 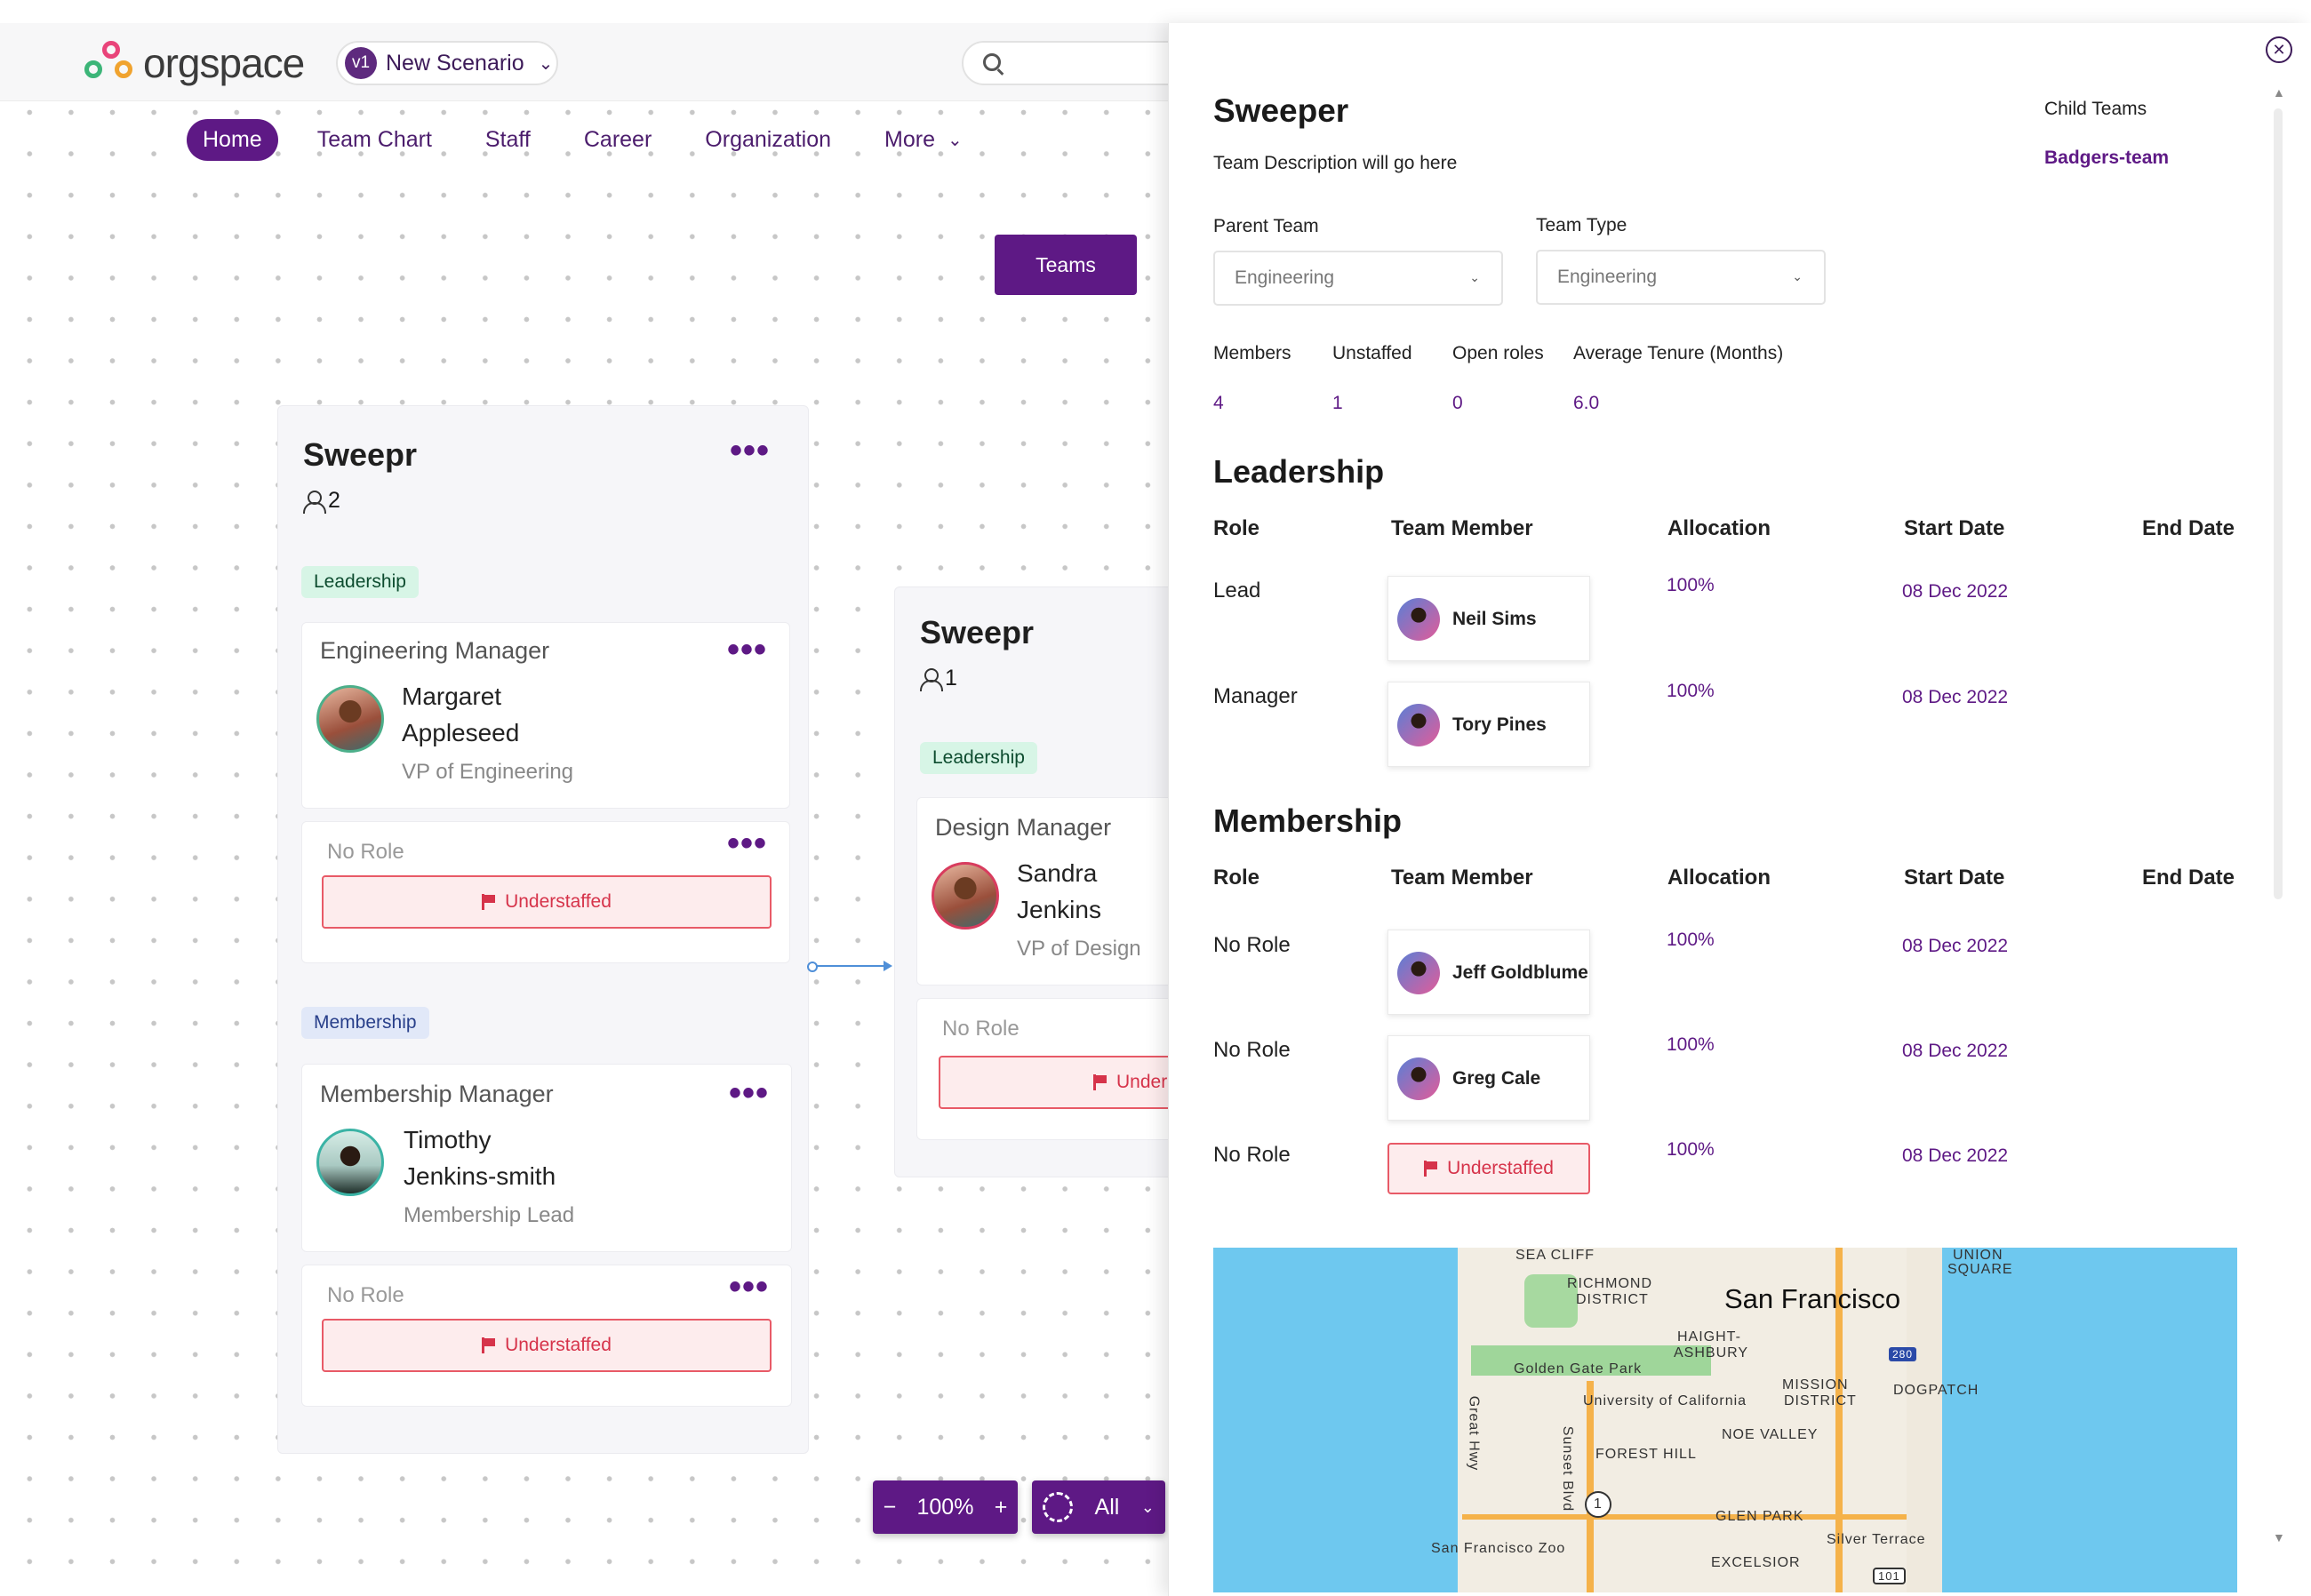 What do you see at coordinates (1590, 1486) in the screenshot?
I see `map-road` at bounding box center [1590, 1486].